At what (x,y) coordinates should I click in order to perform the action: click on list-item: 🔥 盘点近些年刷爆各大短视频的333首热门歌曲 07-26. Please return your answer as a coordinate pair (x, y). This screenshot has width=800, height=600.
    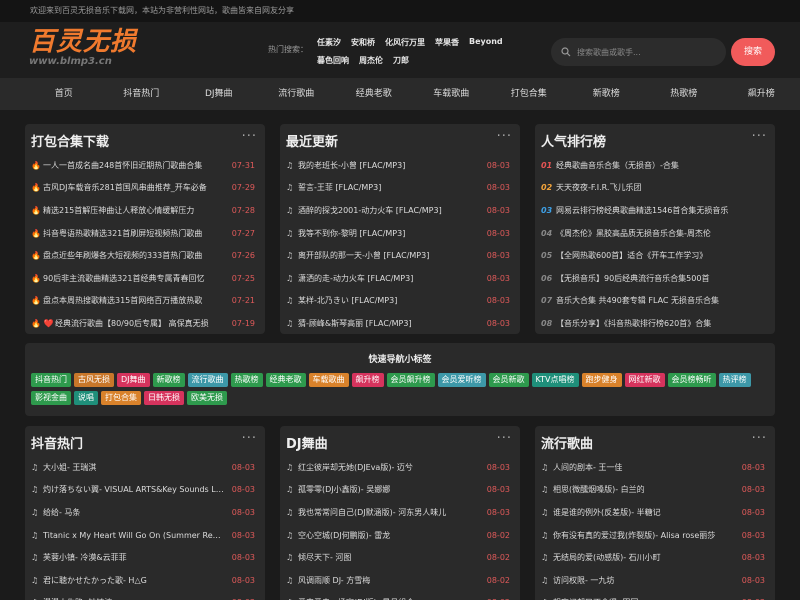
    Looking at the image, I should click on (143, 255).